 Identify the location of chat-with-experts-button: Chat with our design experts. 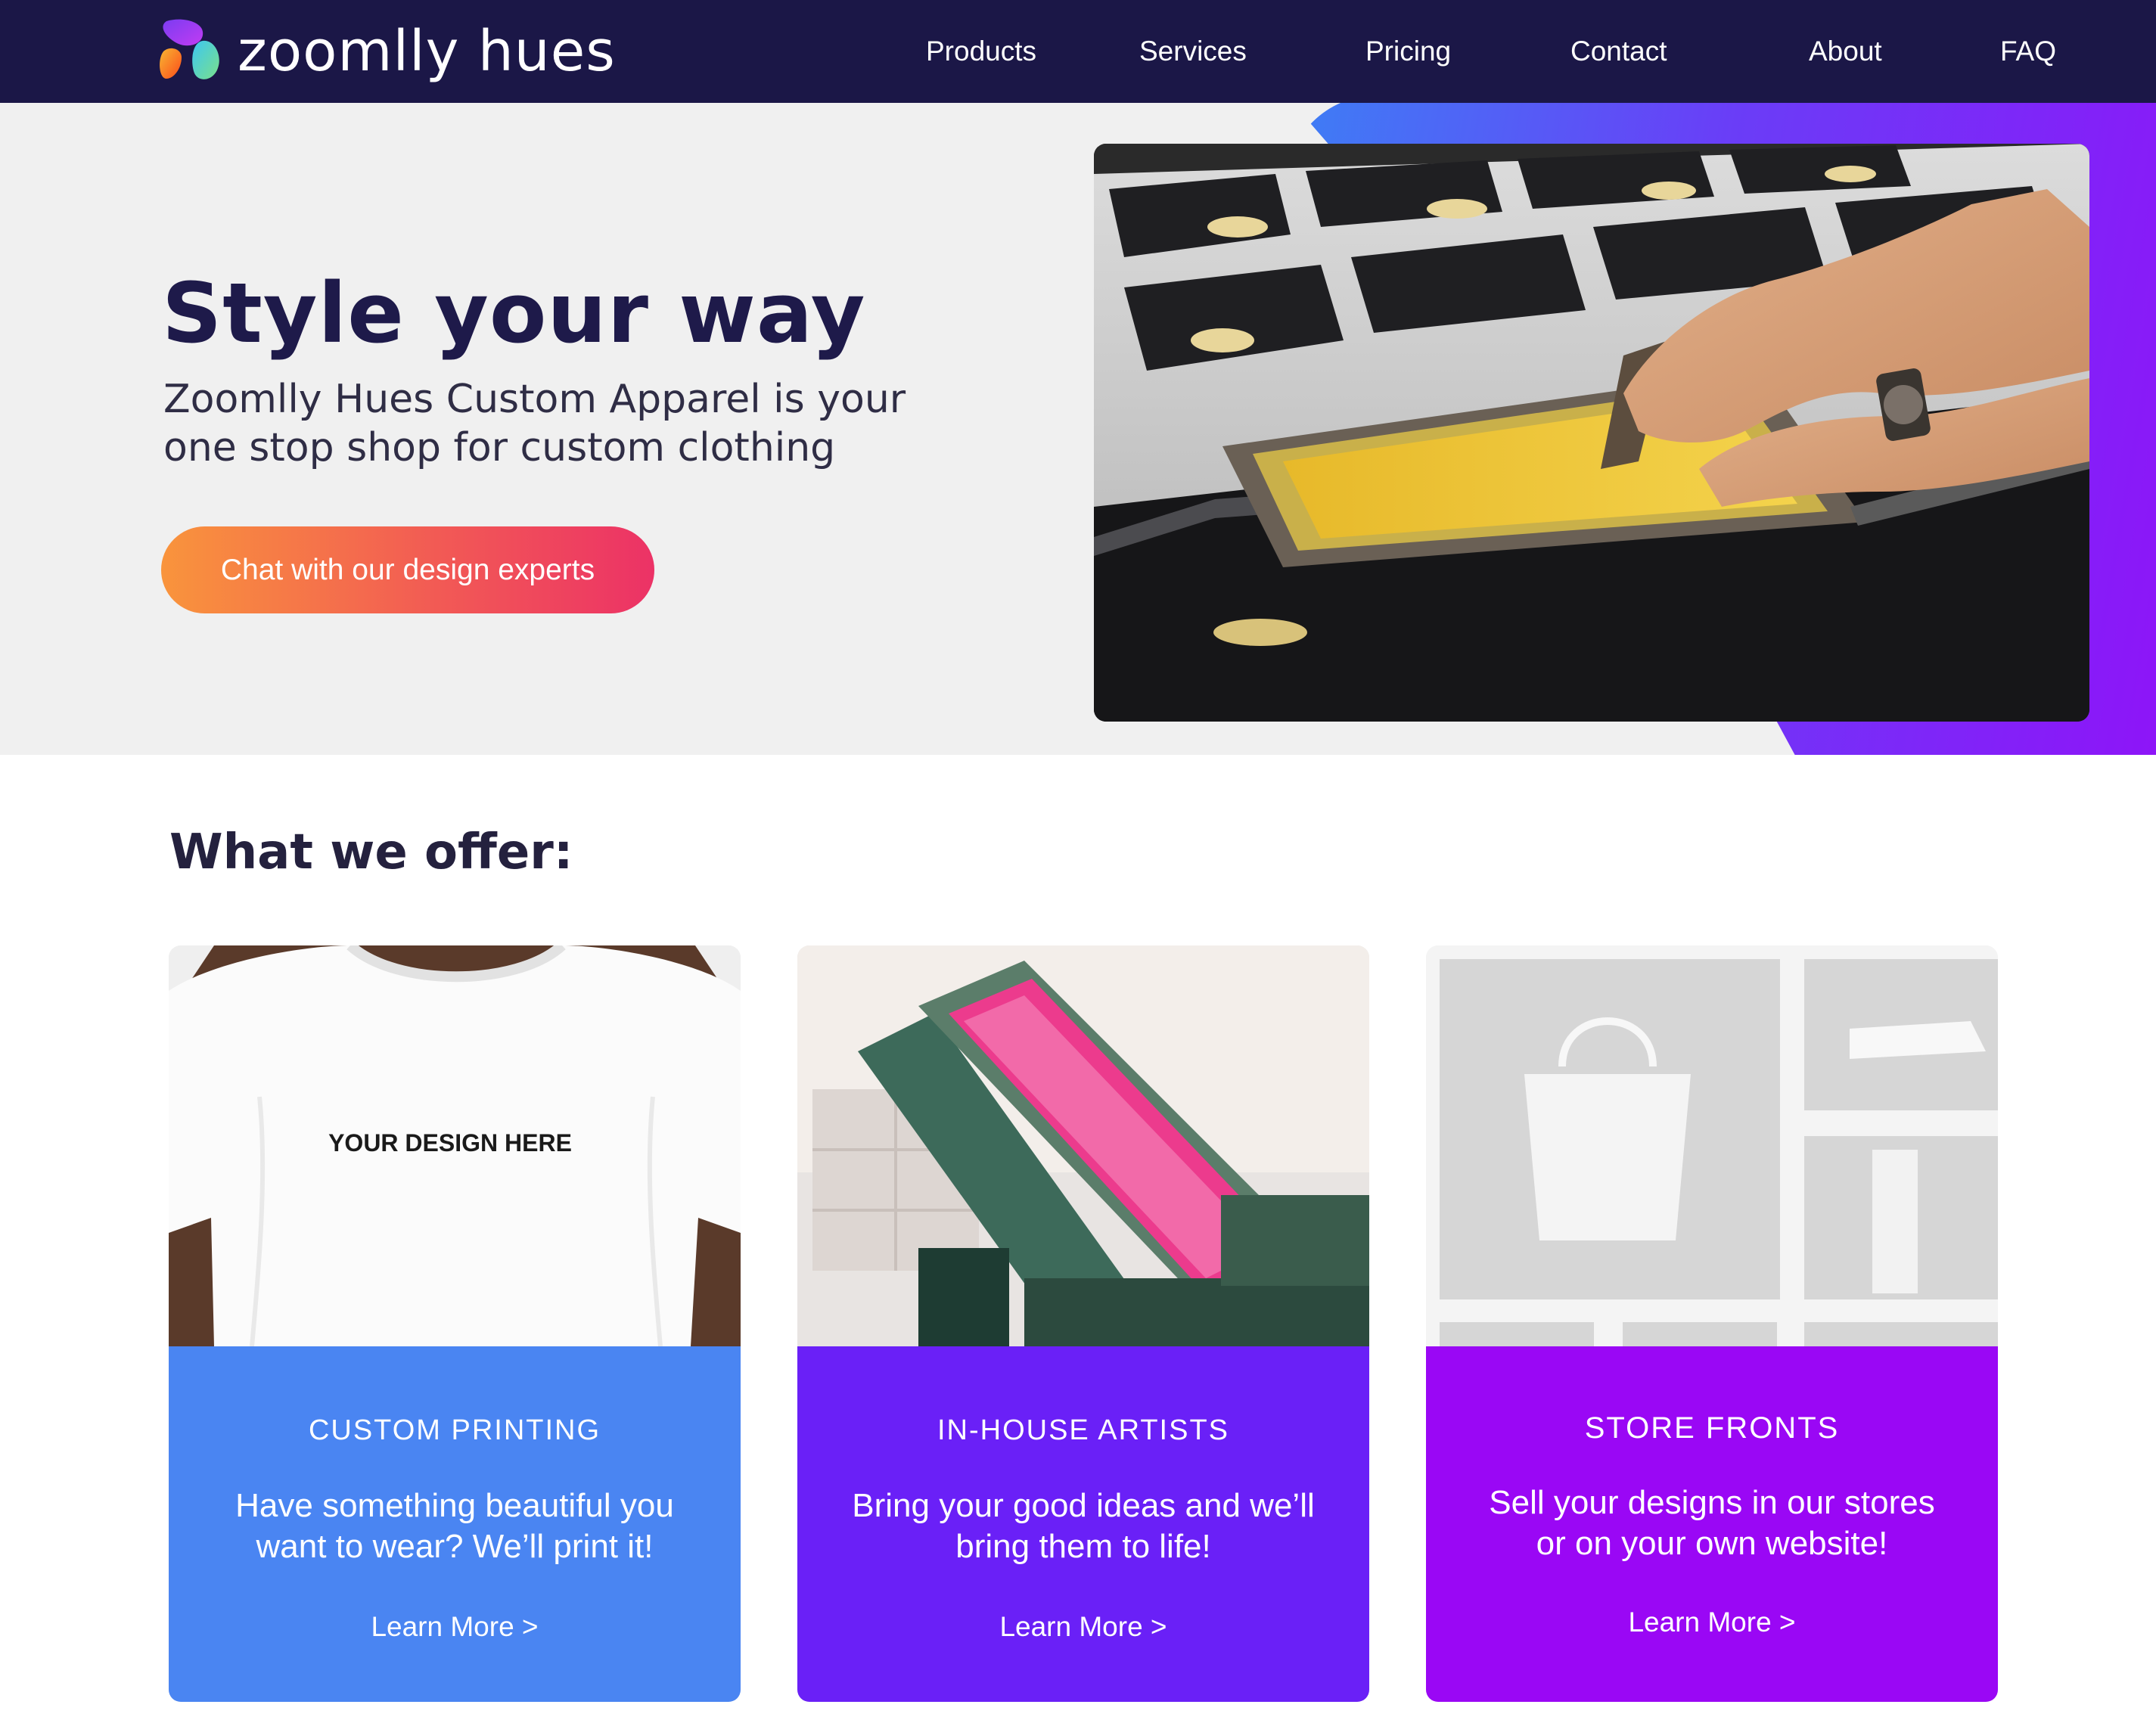
(407, 569).